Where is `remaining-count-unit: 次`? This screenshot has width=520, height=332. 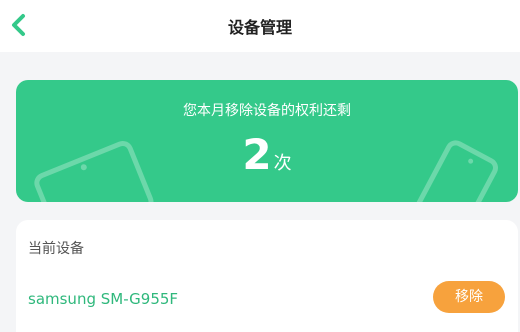
remaining-count-unit: 次 is located at coordinates (282, 163).